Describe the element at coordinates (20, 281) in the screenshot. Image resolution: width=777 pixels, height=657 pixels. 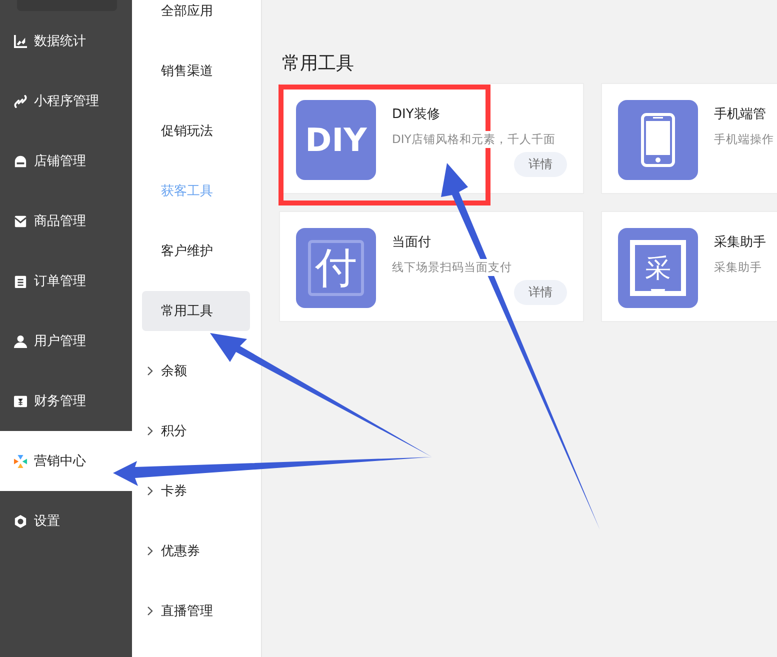
I see `clipboard-icon` at that location.